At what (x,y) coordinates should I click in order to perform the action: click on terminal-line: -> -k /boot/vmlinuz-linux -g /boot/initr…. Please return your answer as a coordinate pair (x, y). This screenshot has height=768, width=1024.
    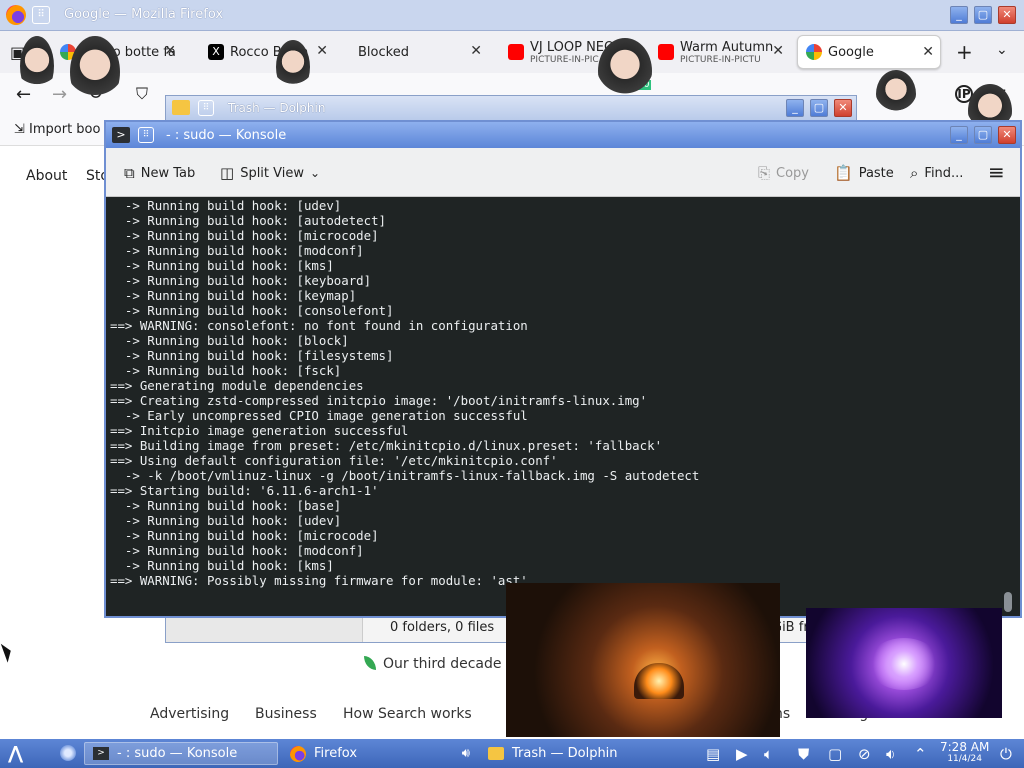
    Looking at the image, I should click on (405, 475).